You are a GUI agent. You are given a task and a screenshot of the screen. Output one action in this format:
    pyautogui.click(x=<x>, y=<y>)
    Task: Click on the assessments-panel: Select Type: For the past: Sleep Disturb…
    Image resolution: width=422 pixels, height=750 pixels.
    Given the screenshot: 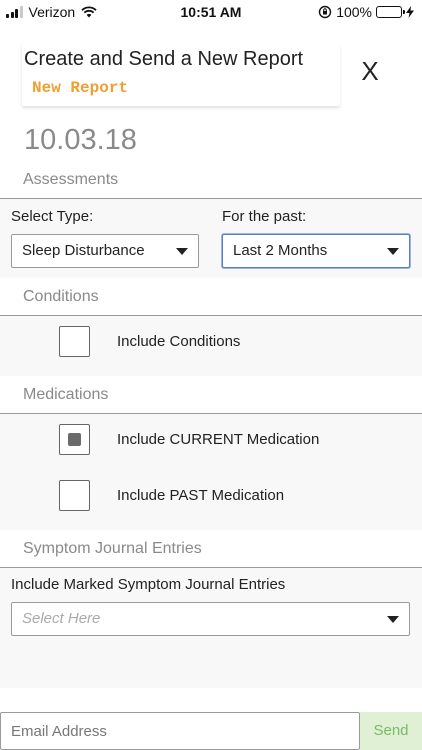 What is the action you would take?
    pyautogui.click(x=211, y=238)
    